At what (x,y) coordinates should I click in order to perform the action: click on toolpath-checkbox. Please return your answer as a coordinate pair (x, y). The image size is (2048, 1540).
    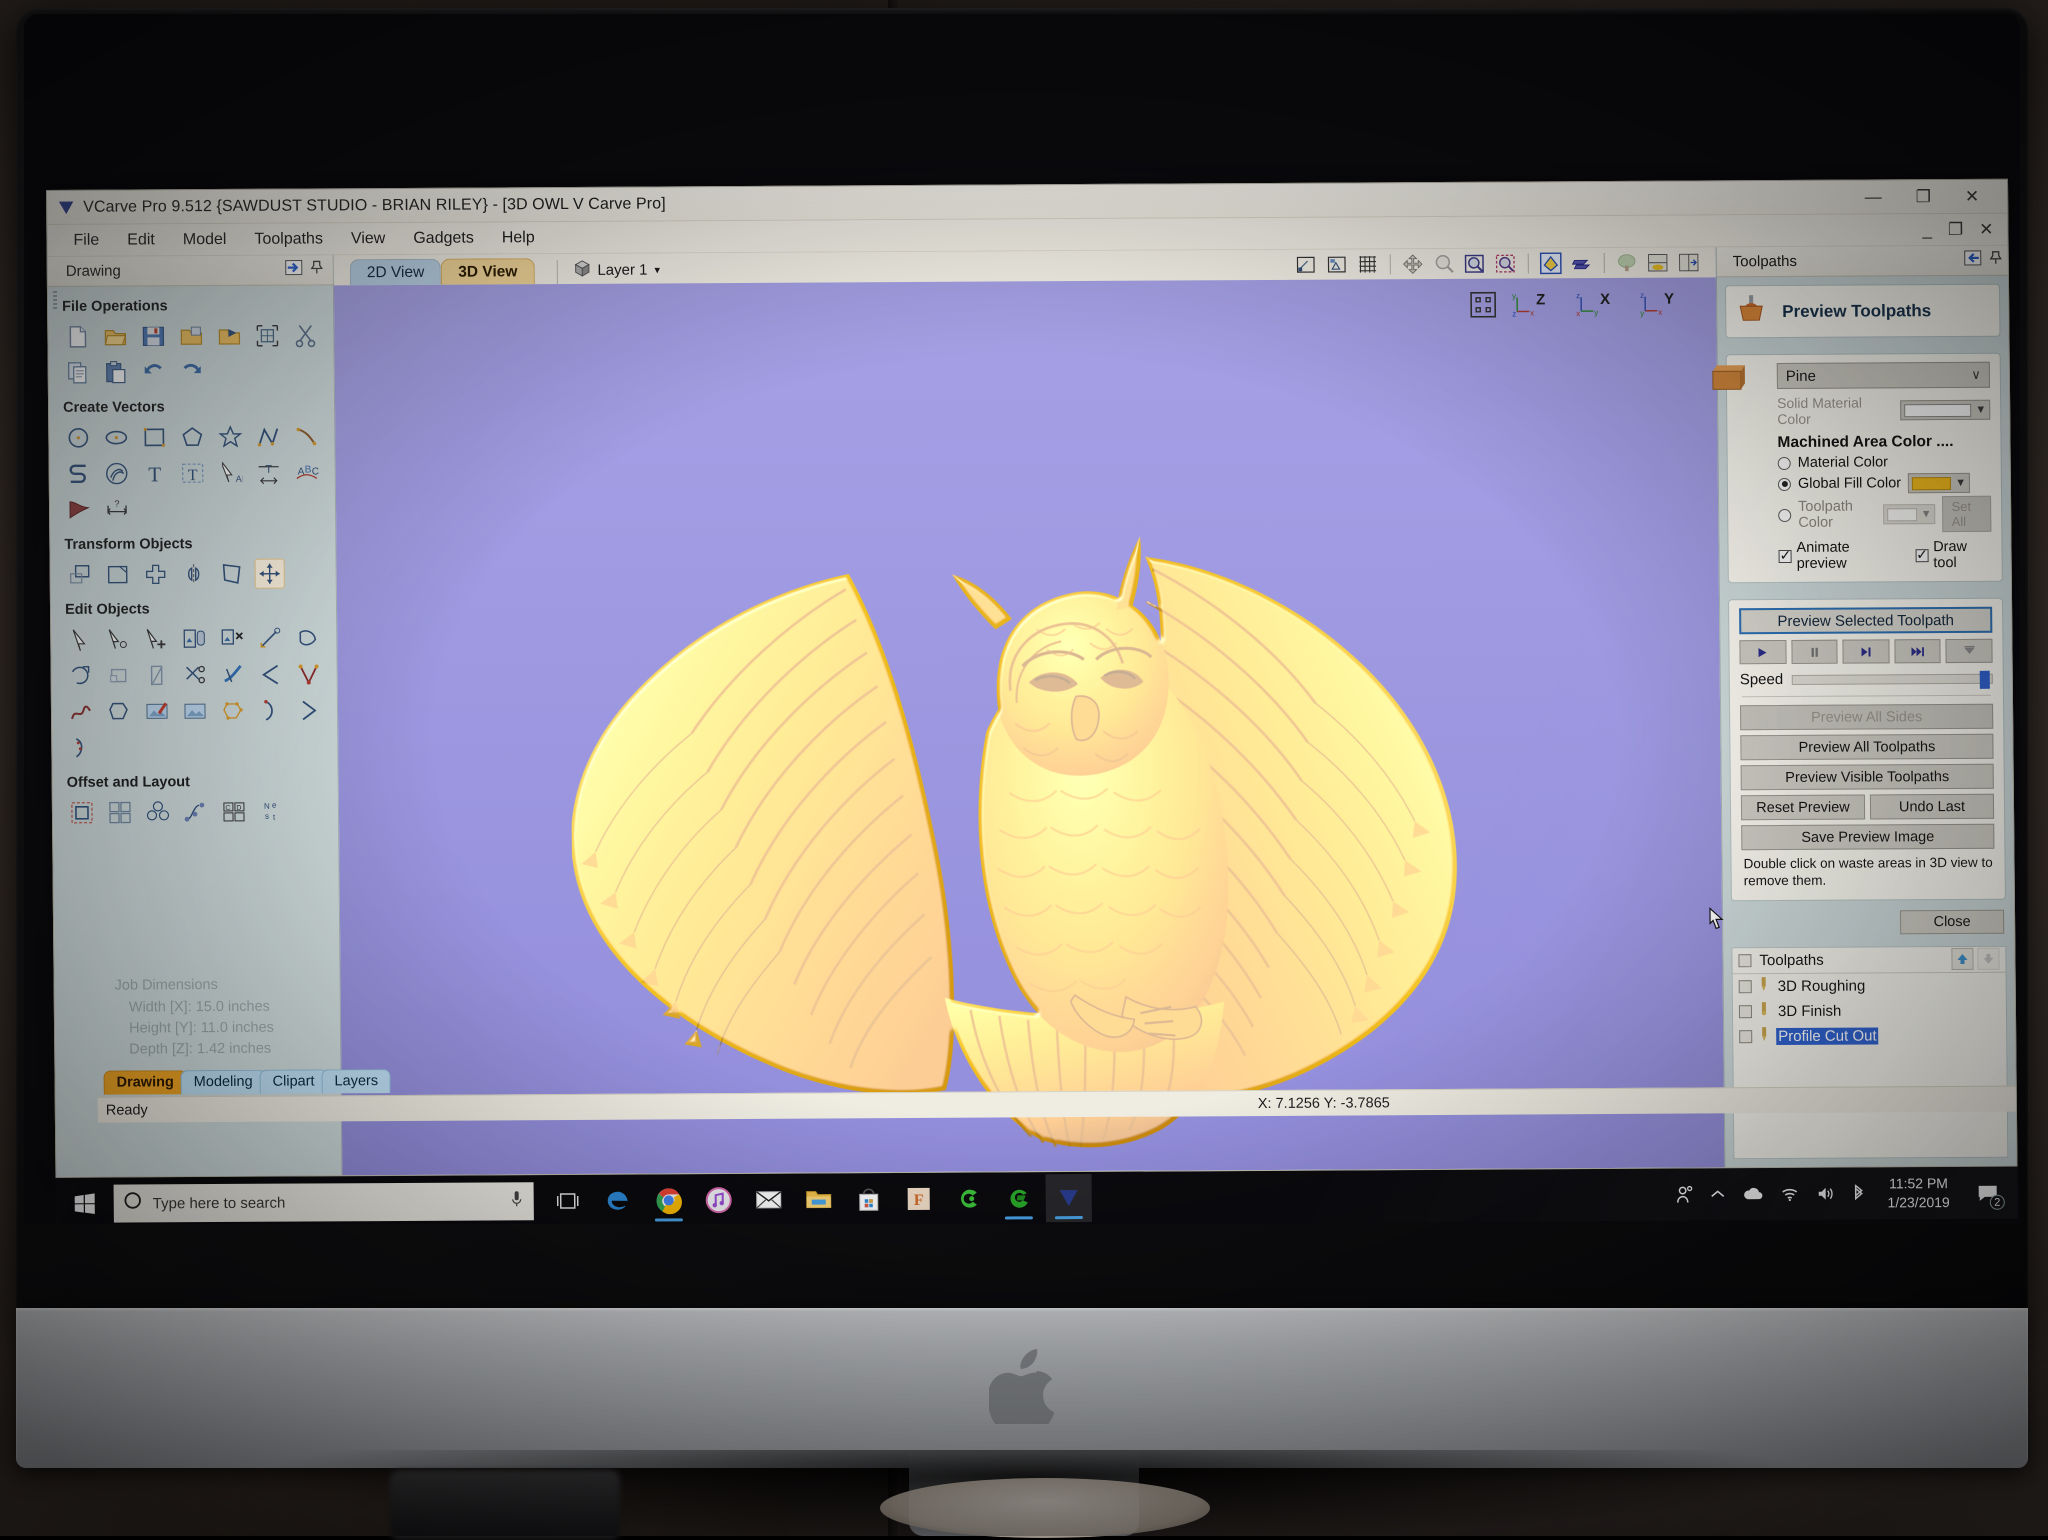
    Looking at the image, I should click on (1745, 1036).